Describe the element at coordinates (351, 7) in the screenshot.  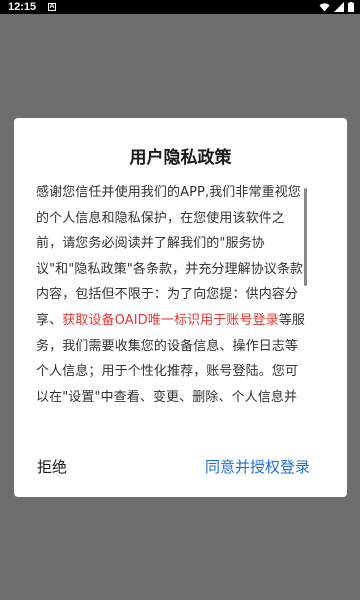
I see `battery-icon` at that location.